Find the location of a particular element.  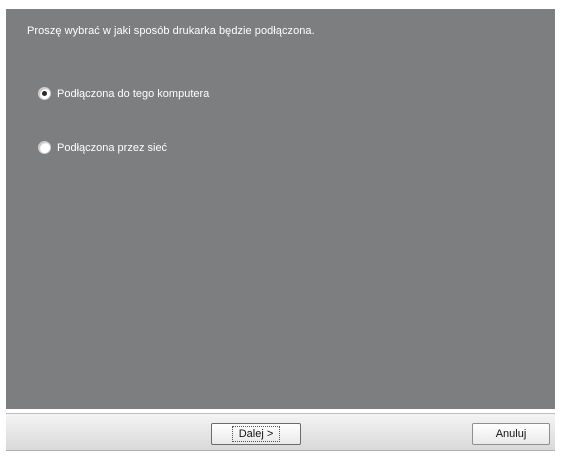

cancel-button-label: Anuluj is located at coordinates (511, 434).